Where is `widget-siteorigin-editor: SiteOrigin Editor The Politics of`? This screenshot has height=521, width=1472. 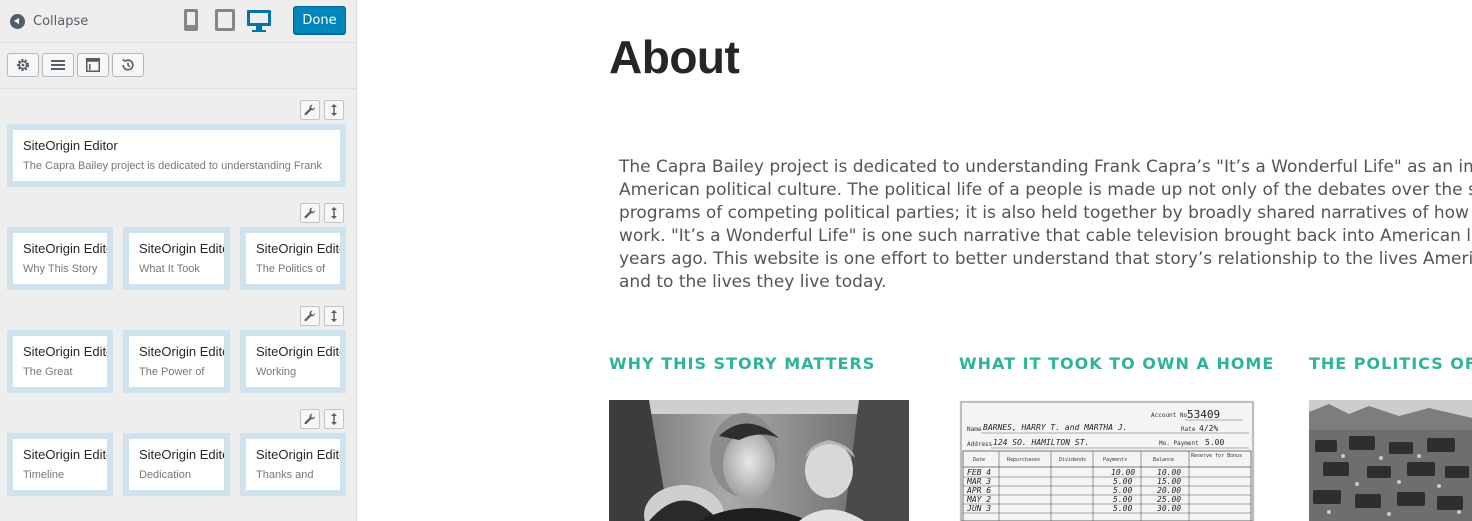 widget-siteorigin-editor: SiteOrigin Editor The Politics of is located at coordinates (293, 258).